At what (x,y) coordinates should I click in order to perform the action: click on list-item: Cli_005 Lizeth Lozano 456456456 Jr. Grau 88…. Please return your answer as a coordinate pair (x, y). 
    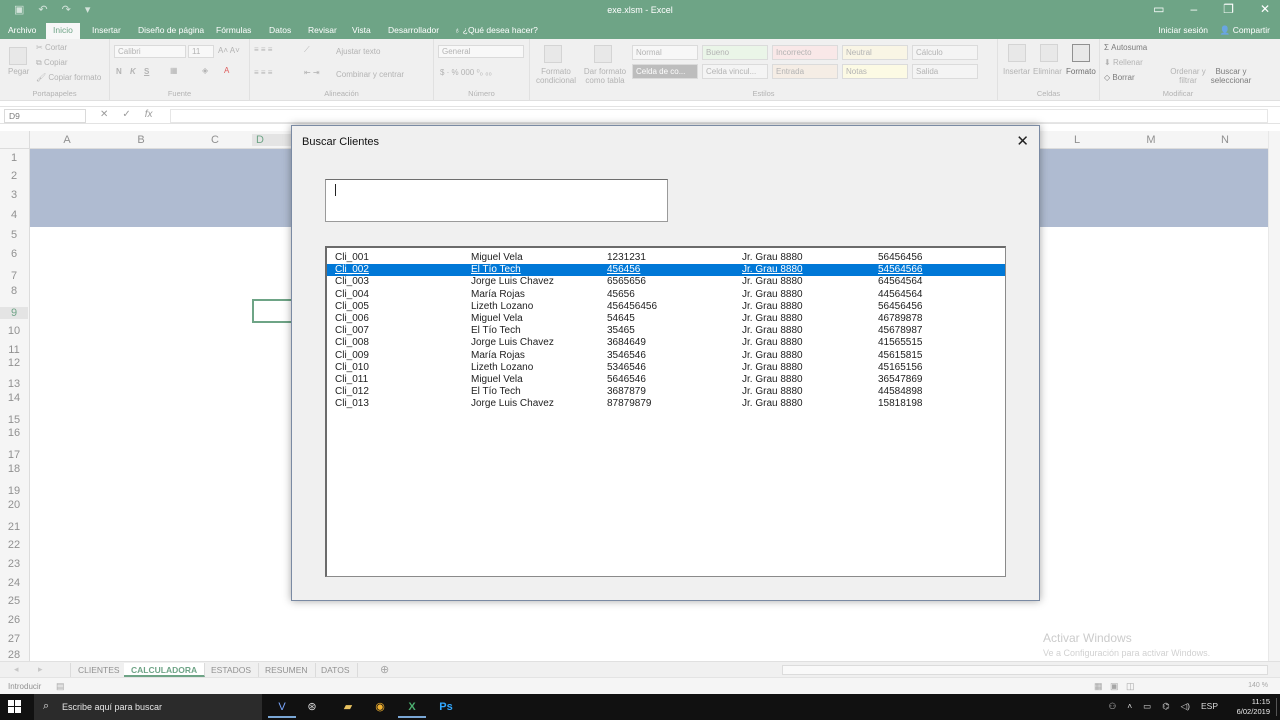
    Looking at the image, I should click on (666, 307).